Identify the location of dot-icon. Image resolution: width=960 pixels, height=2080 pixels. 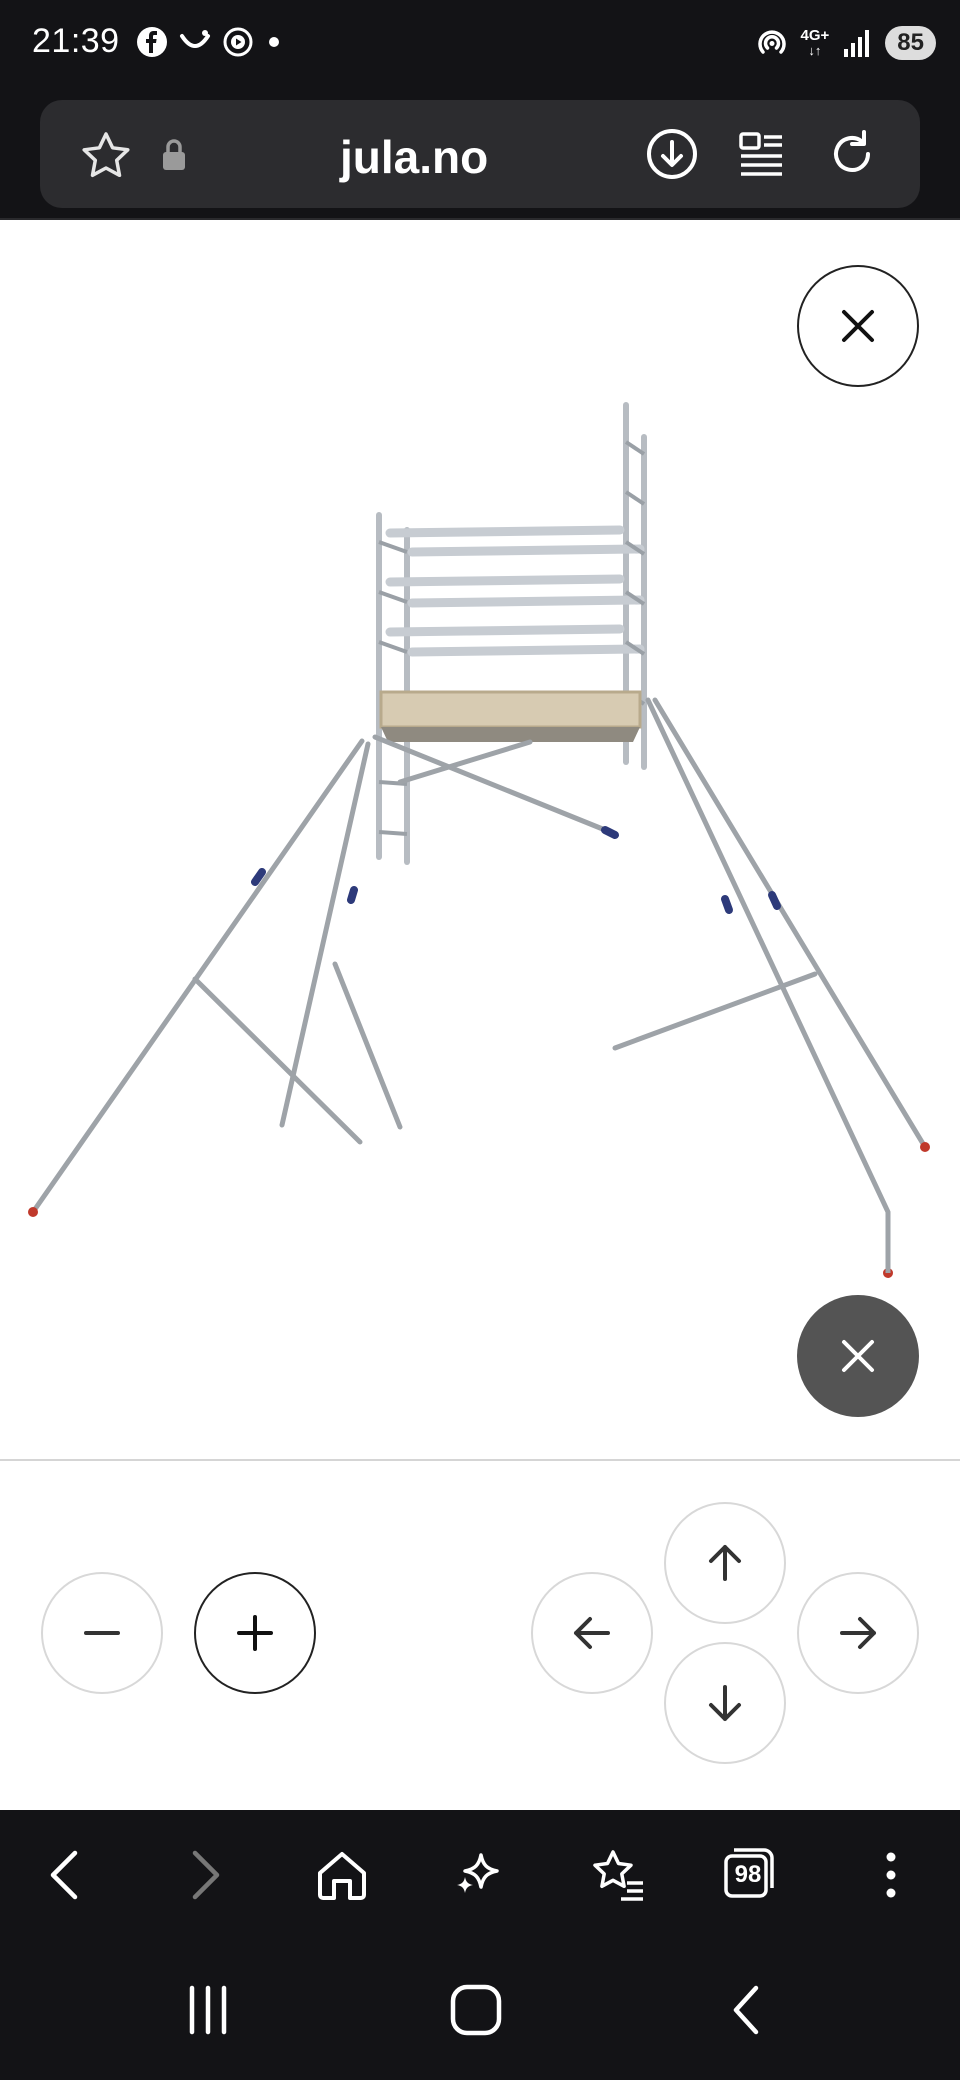
(274, 42).